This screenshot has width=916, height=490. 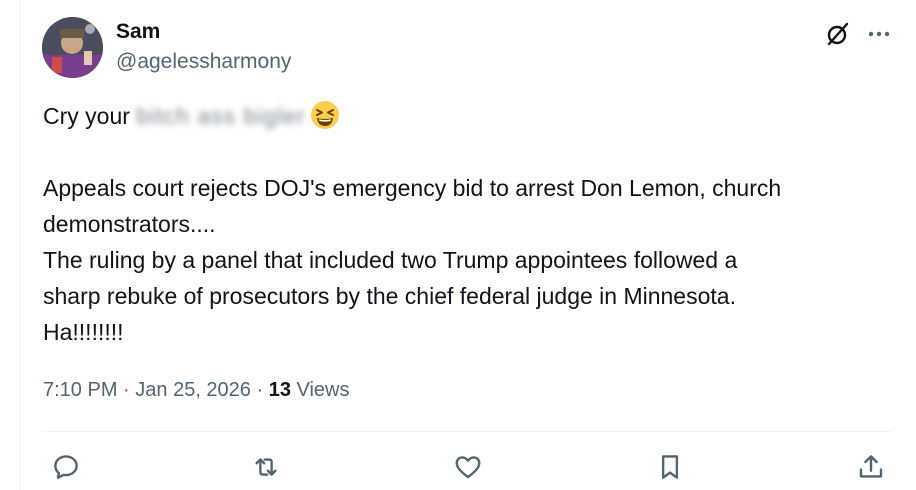 I want to click on repost-button, so click(x=266, y=467).